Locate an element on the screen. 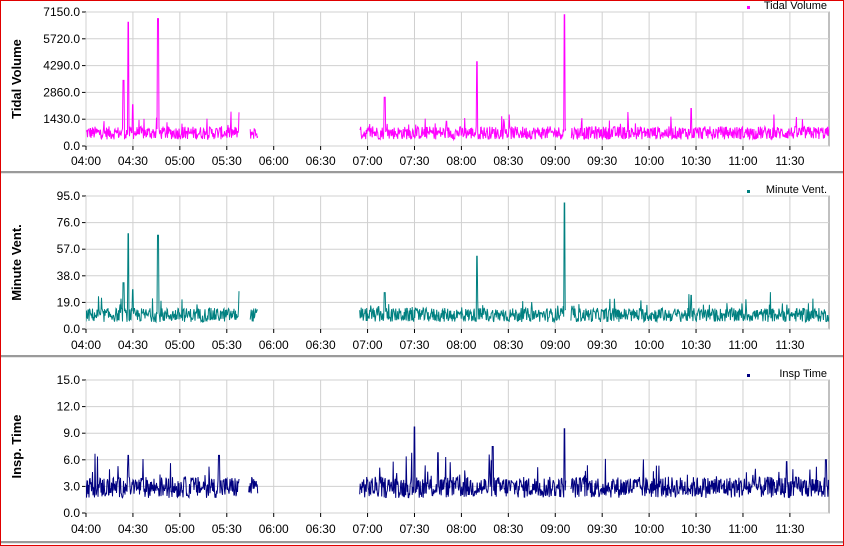  y-tick-label: 19.0 is located at coordinates (69, 302).